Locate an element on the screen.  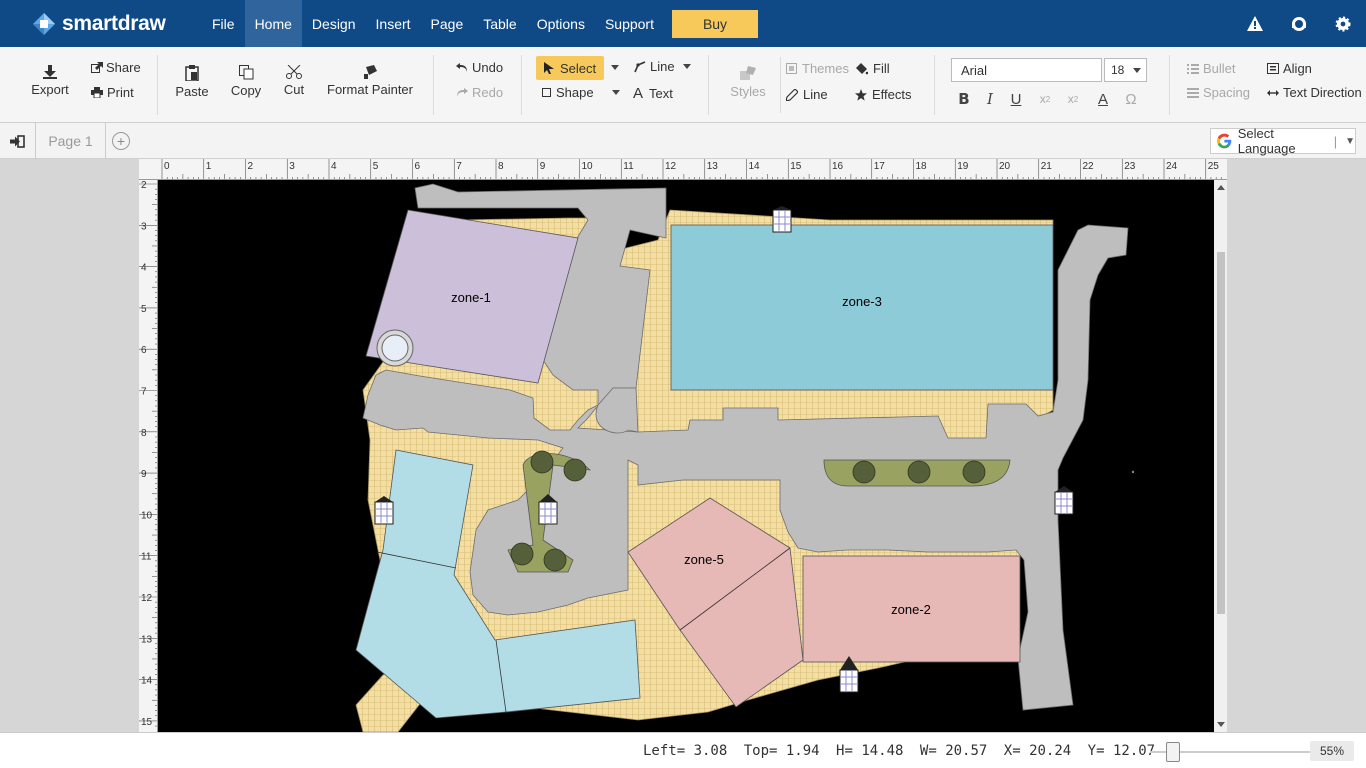
ruler-label: 3 is located at coordinates (144, 226).